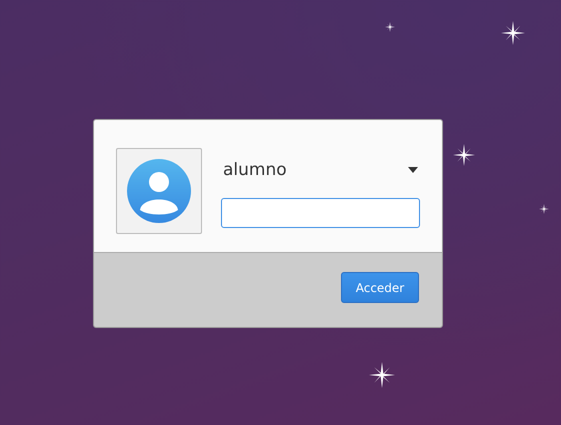 This screenshot has height=425, width=561. I want to click on login-button: Acceder, so click(380, 287).